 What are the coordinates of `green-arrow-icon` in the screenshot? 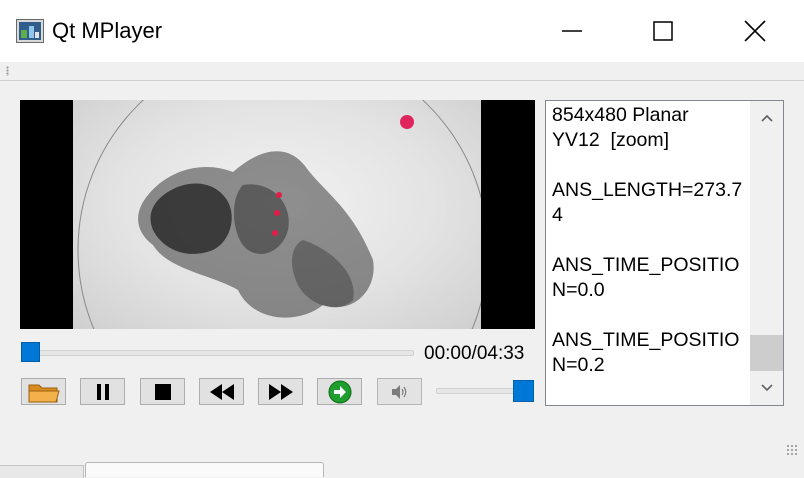 It's located at (339, 391).